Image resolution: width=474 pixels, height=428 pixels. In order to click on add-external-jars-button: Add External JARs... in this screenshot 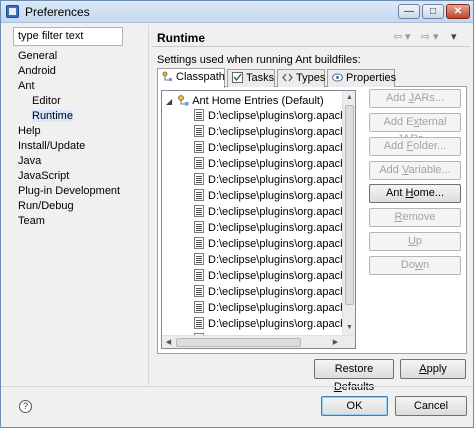, I will do `click(415, 129)`.